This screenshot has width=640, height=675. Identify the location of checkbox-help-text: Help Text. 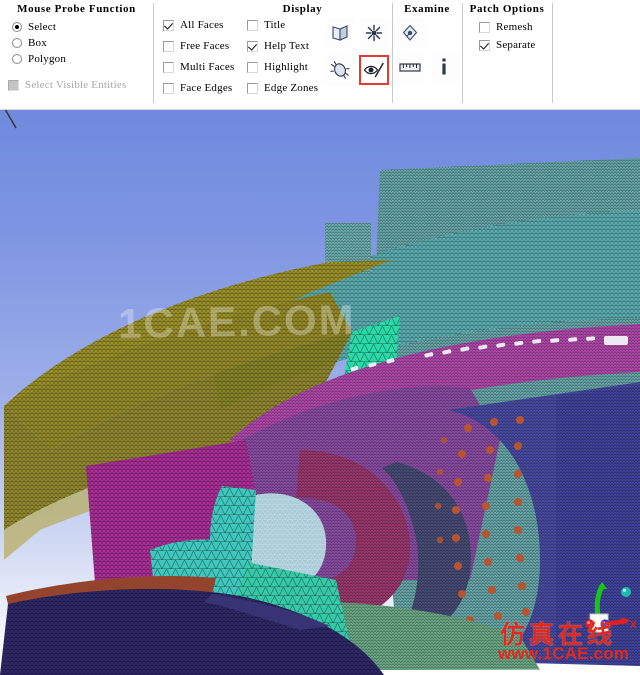
(278, 46).